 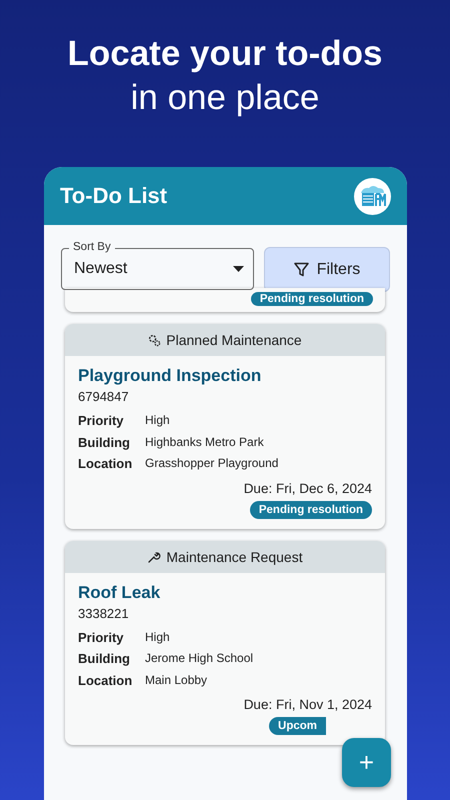 What do you see at coordinates (225, 592) in the screenshot?
I see `card-title: Roof Leak` at bounding box center [225, 592].